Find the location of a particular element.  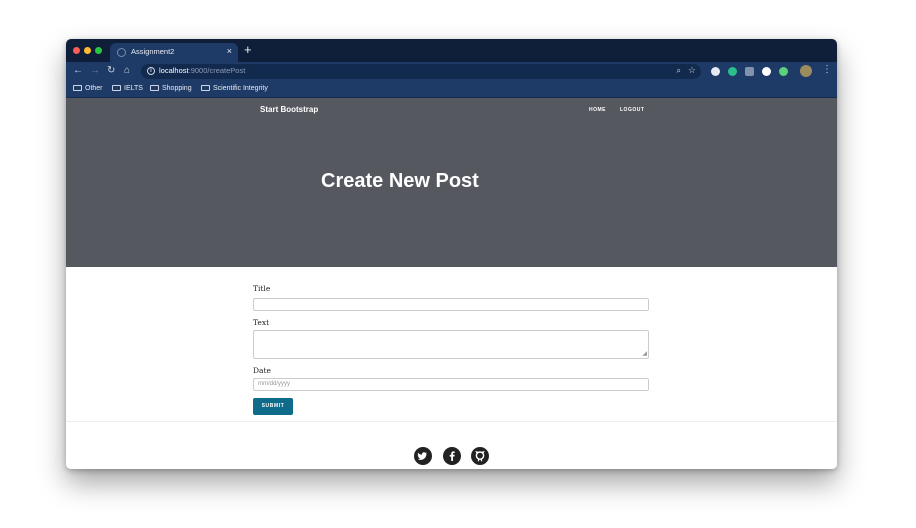

text-textarea: ◢ is located at coordinates (451, 344).